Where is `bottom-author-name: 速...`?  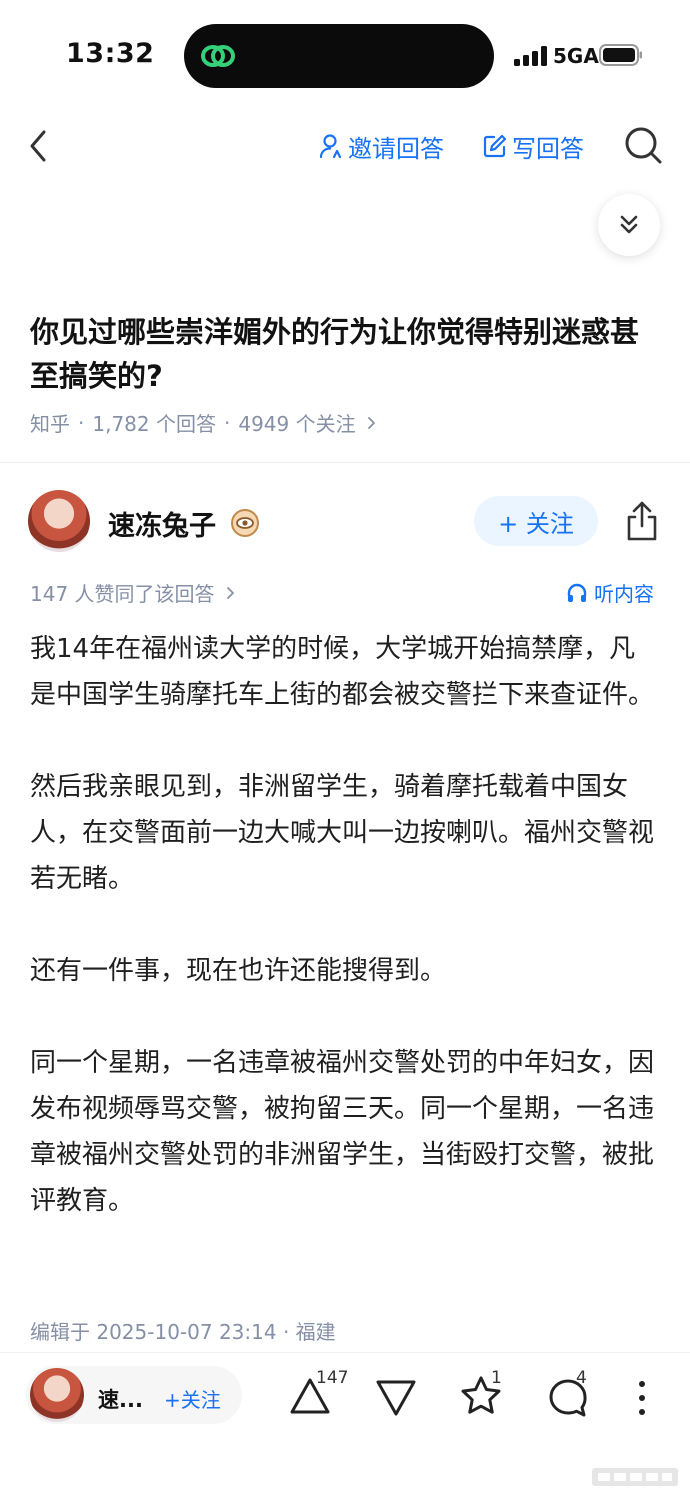
bottom-author-name: 速... is located at coordinates (120, 1399).